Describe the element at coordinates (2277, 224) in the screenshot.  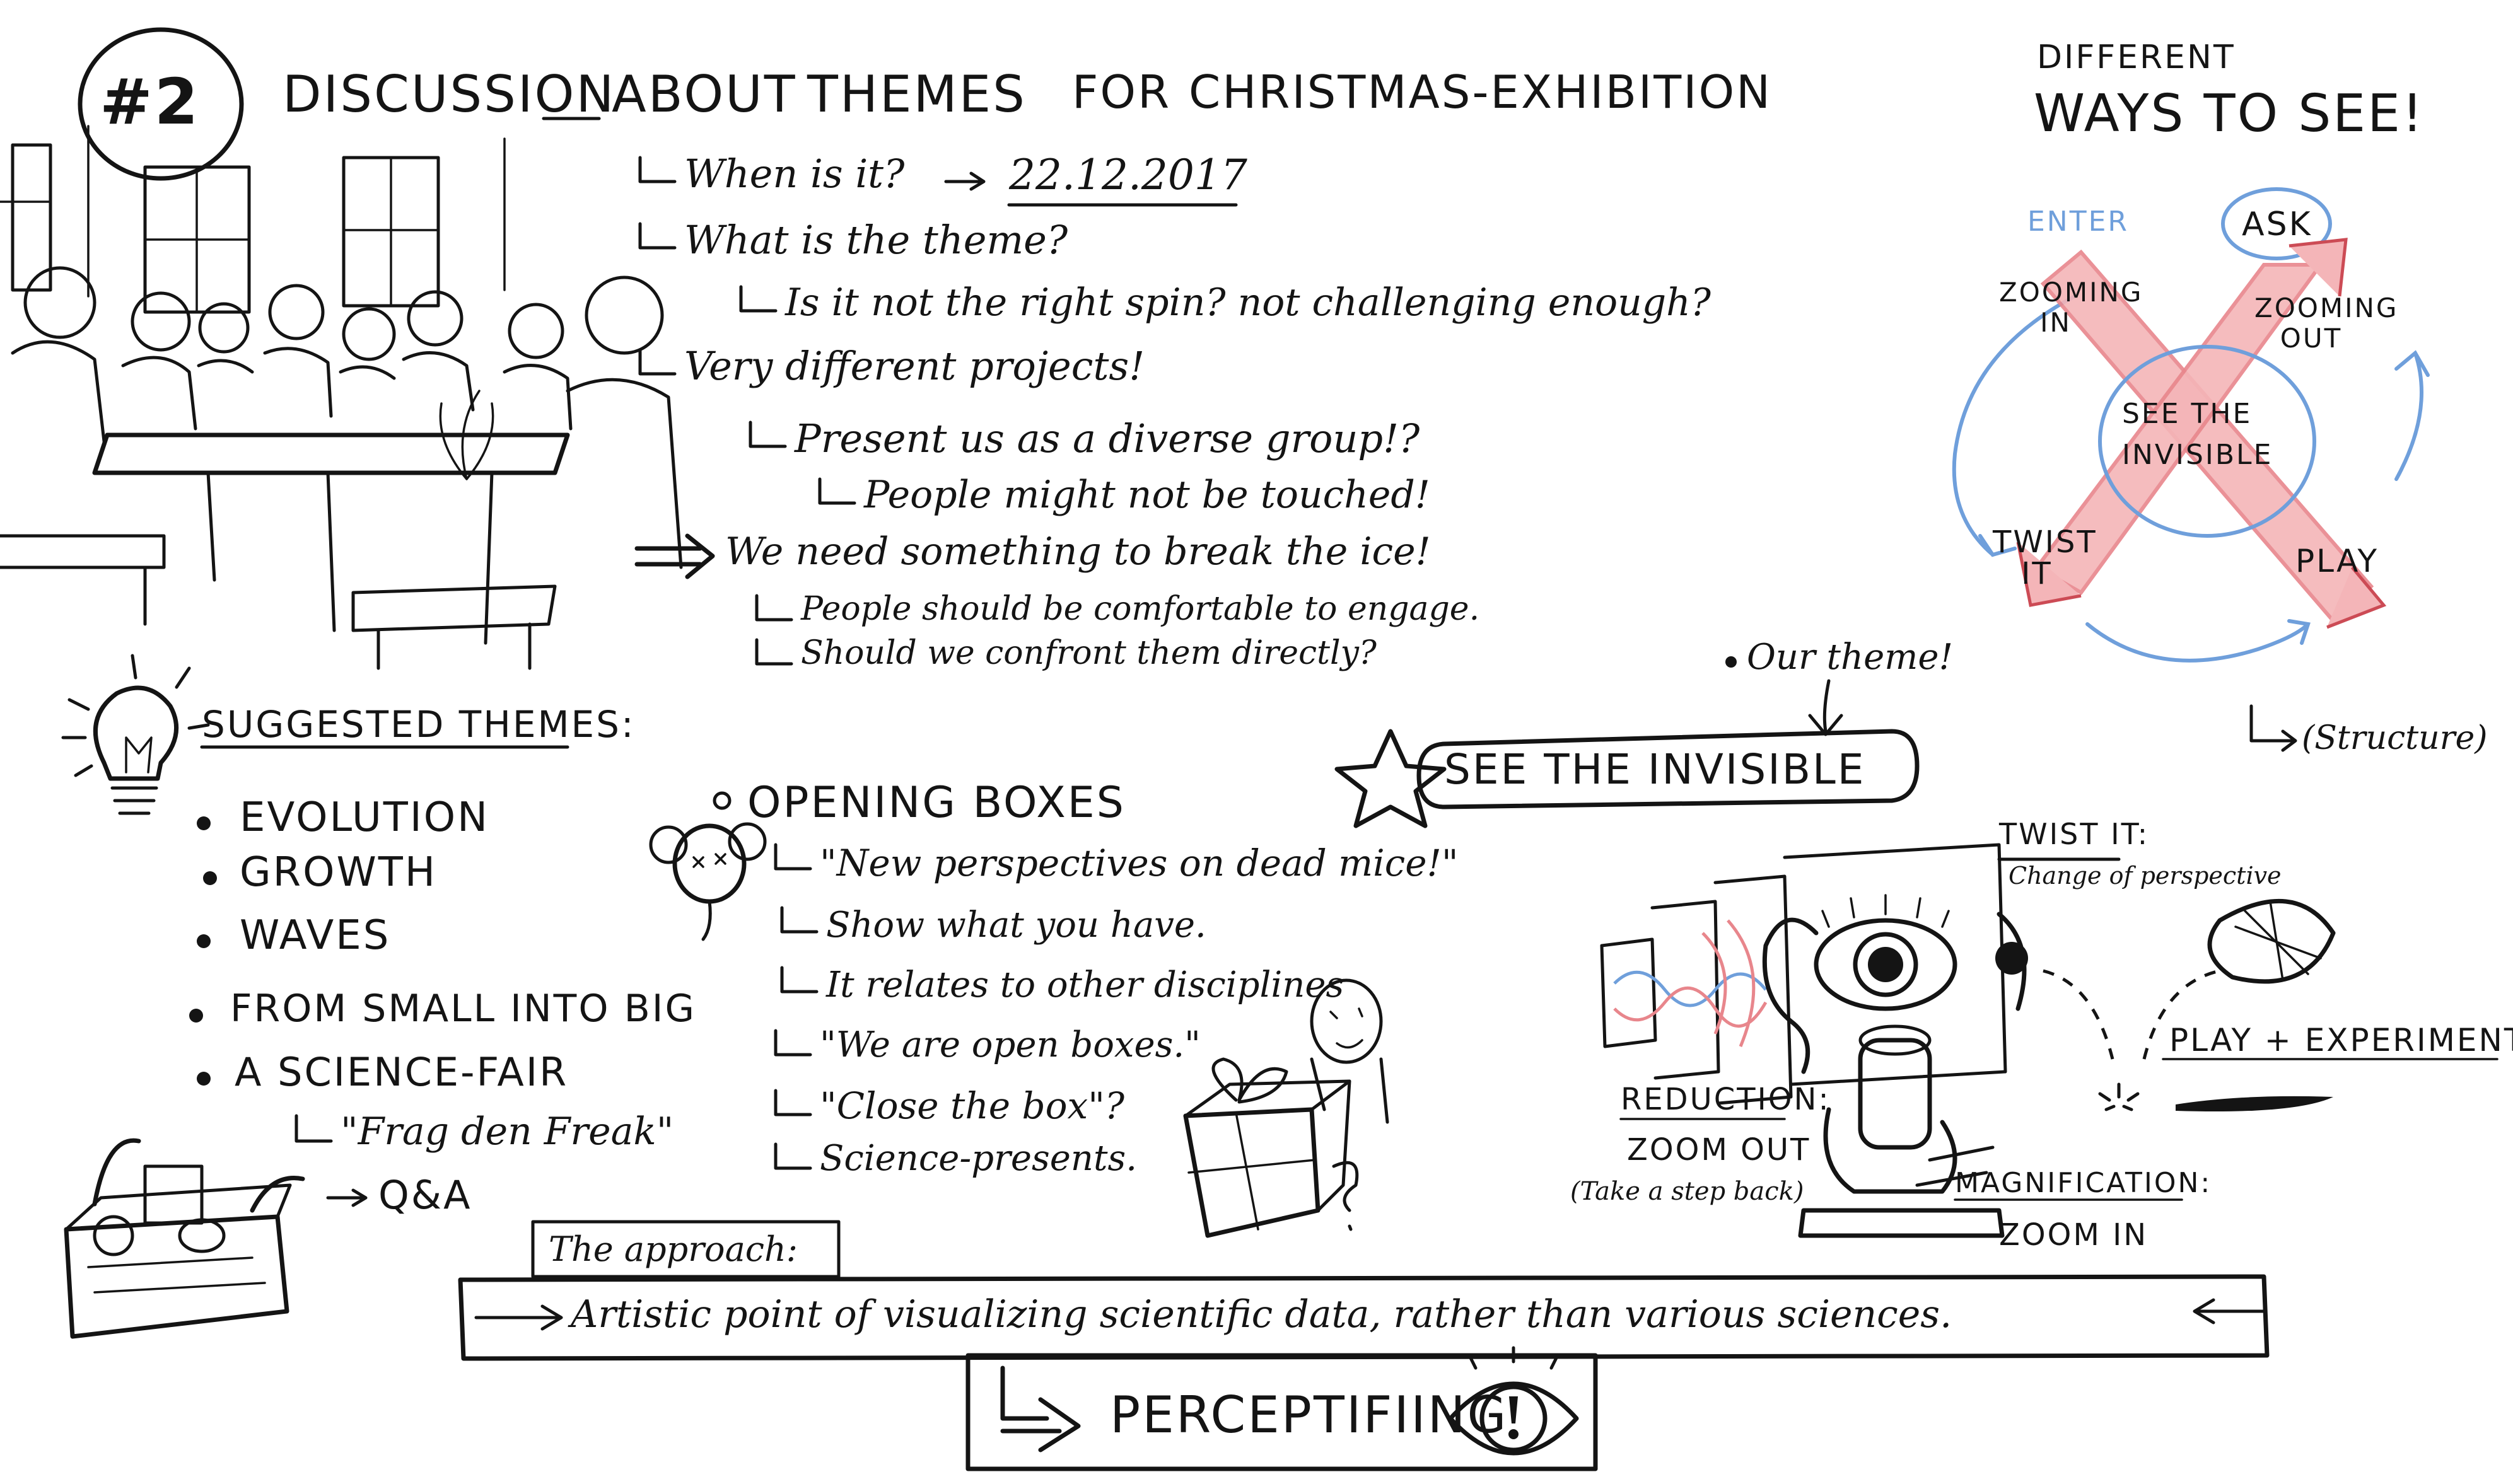
I see `ways-ask: ASK` at that location.